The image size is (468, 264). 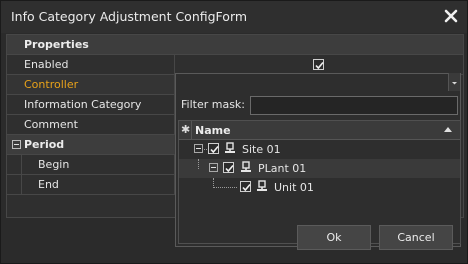 I want to click on close-icon, so click(x=451, y=16).